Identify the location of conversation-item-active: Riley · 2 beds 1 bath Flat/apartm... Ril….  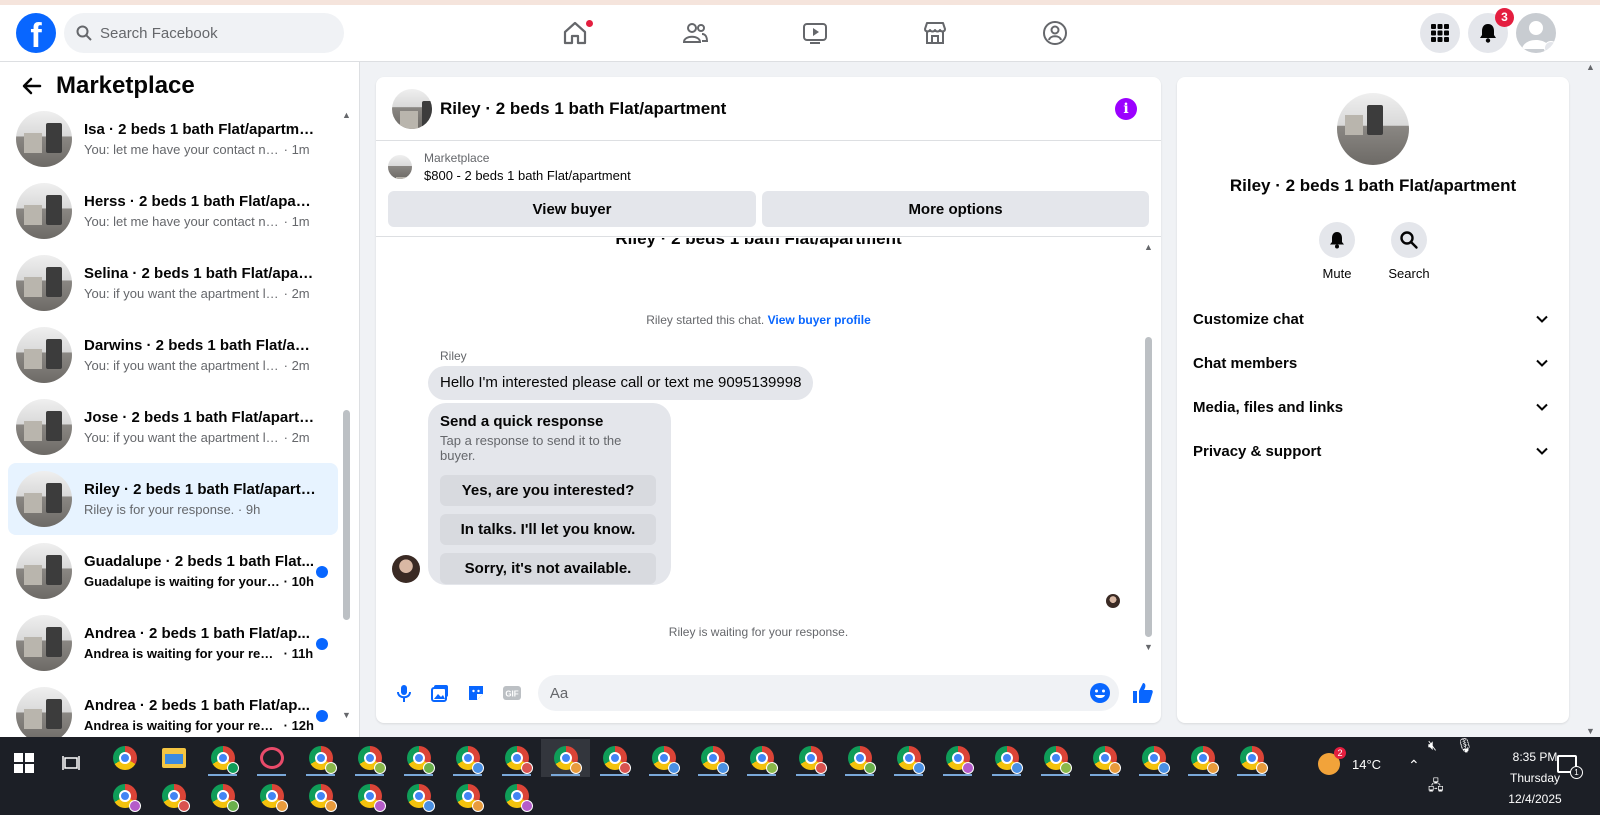
(173, 499).